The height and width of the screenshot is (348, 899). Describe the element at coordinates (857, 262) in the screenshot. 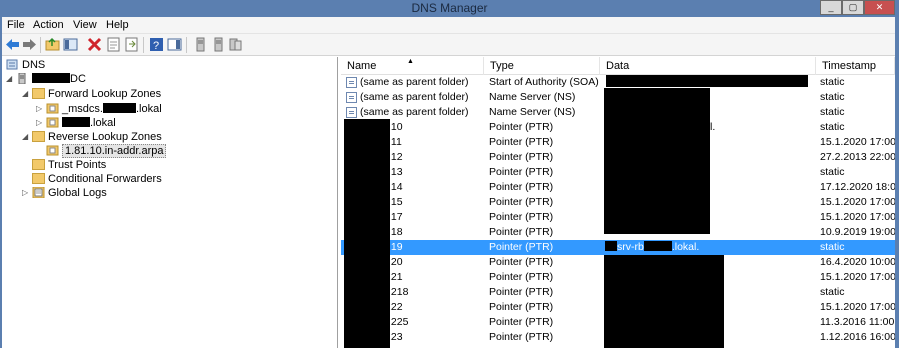

I see `cell-timestamp: 16.4.2020 10:00:00` at that location.